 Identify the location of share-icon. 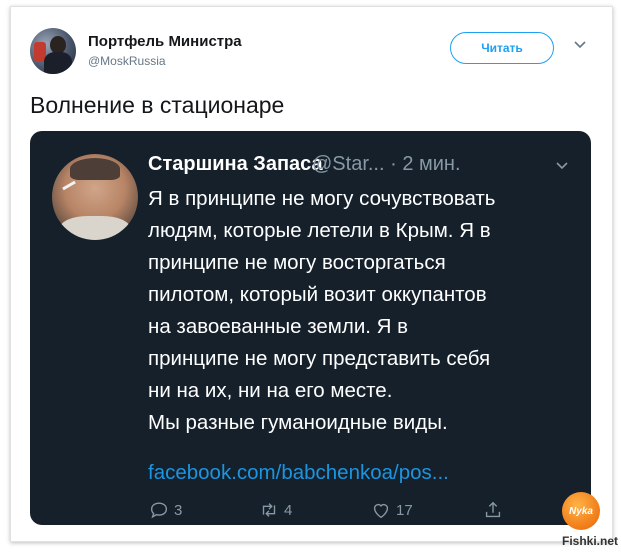
(493, 509).